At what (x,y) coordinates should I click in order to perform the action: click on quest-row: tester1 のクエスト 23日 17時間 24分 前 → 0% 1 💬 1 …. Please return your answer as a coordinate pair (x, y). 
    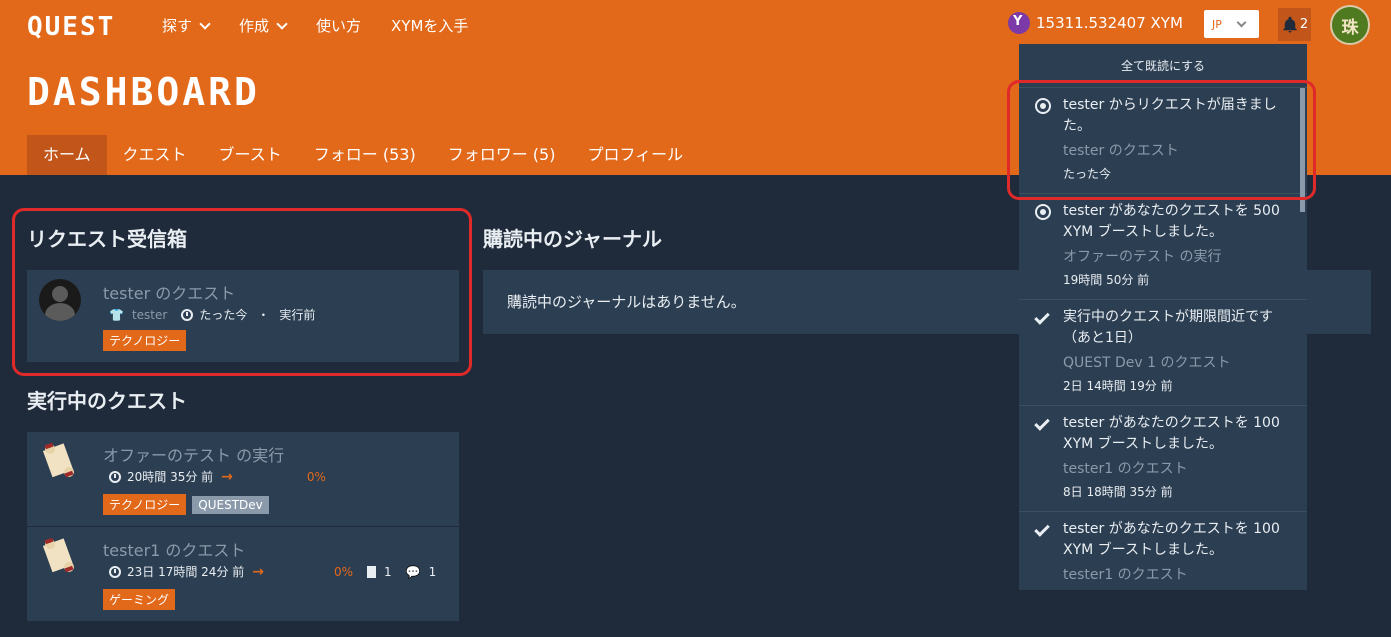
    Looking at the image, I should click on (243, 574).